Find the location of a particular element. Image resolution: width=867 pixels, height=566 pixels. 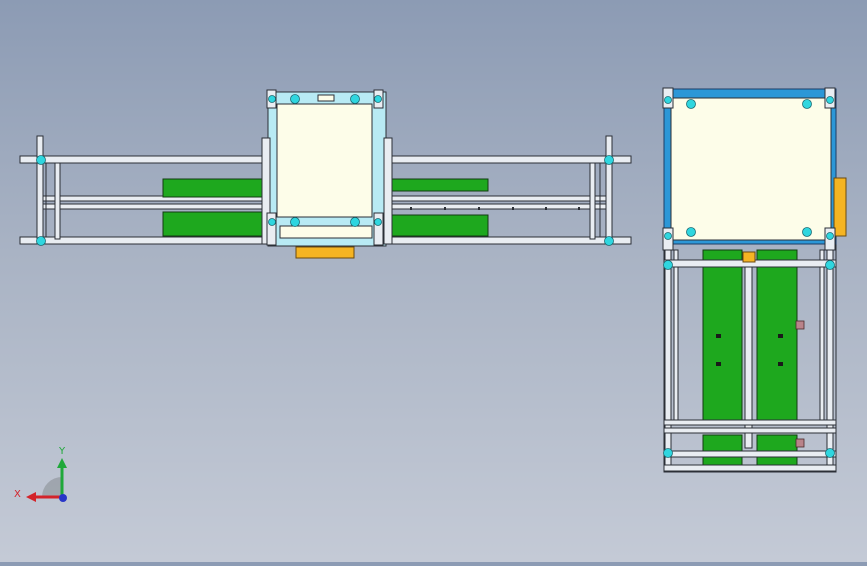

right-assembly is located at coordinates (754, 280).